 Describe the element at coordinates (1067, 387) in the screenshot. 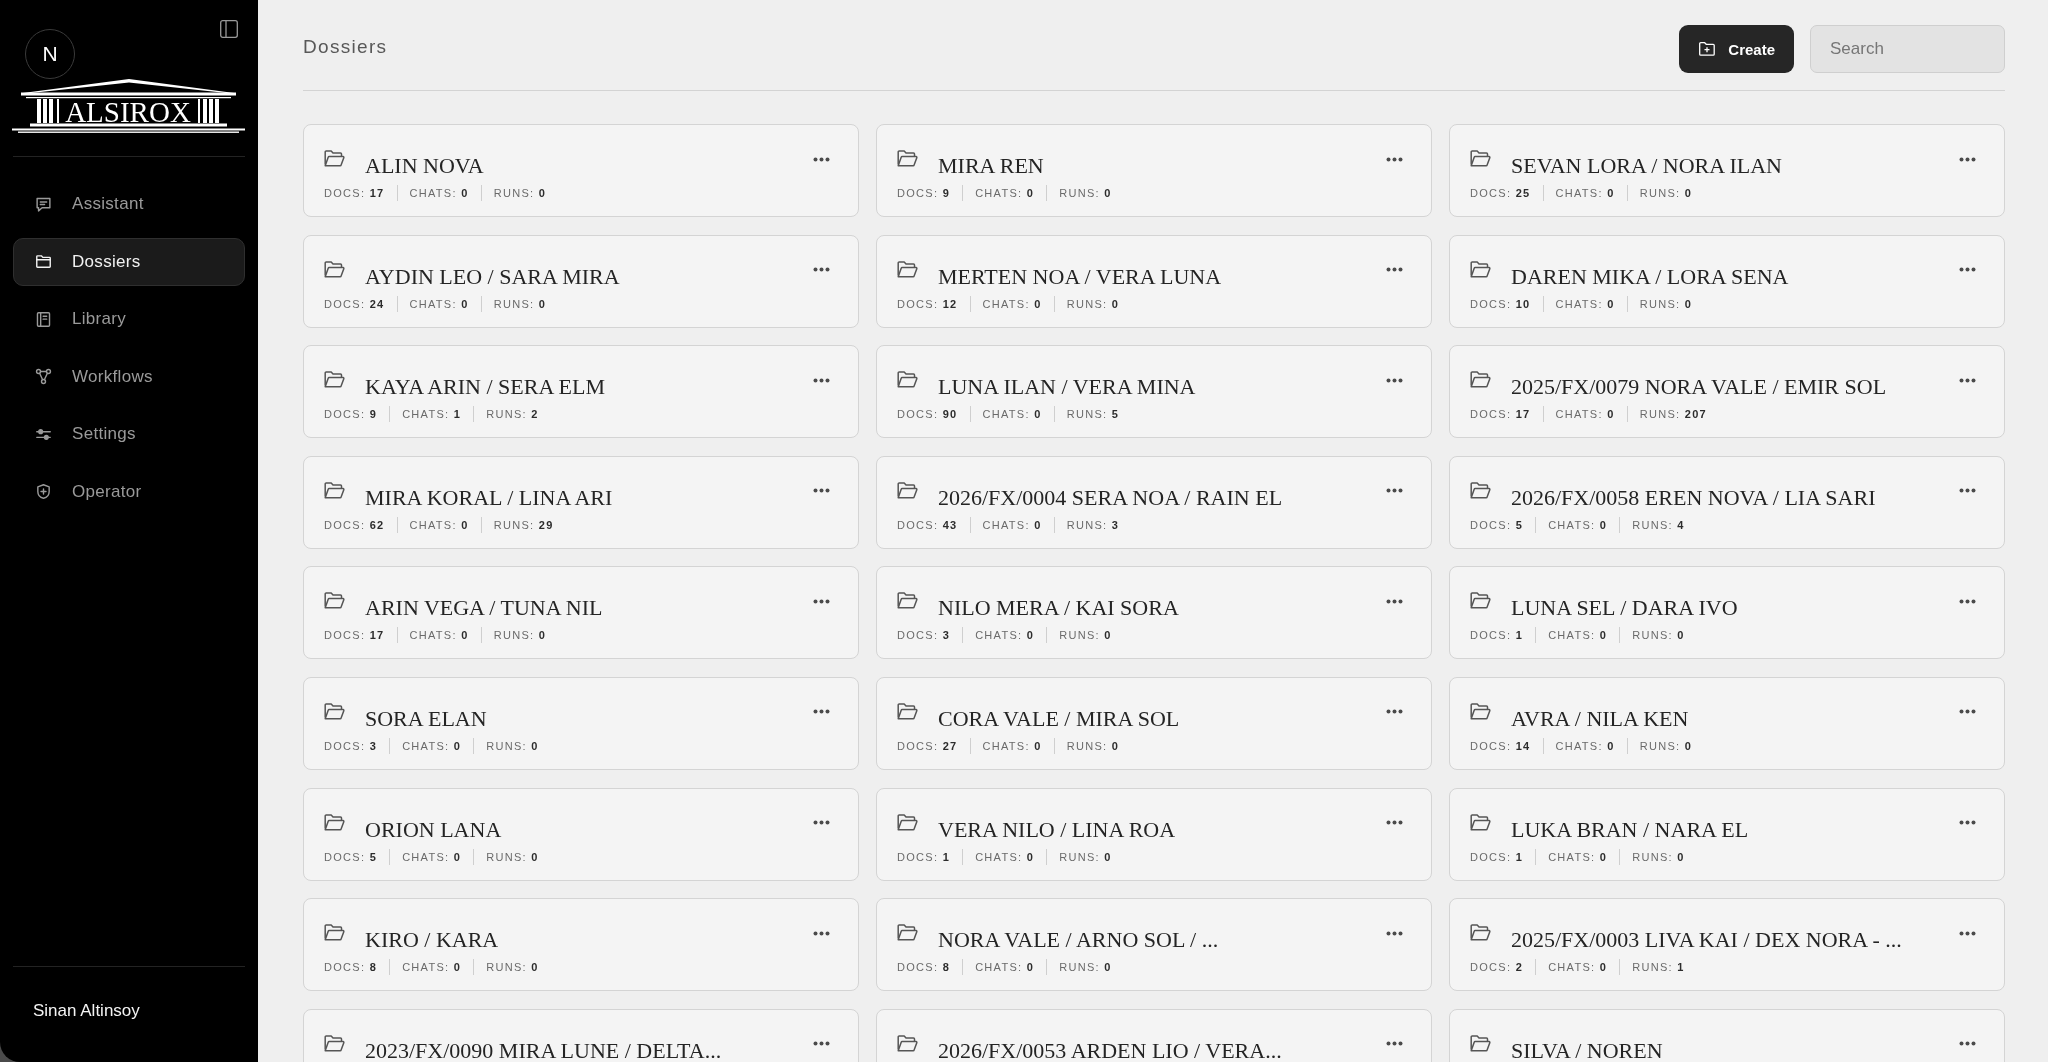

I see `dossier-title: LUNA ILAN / VERA MINA` at that location.